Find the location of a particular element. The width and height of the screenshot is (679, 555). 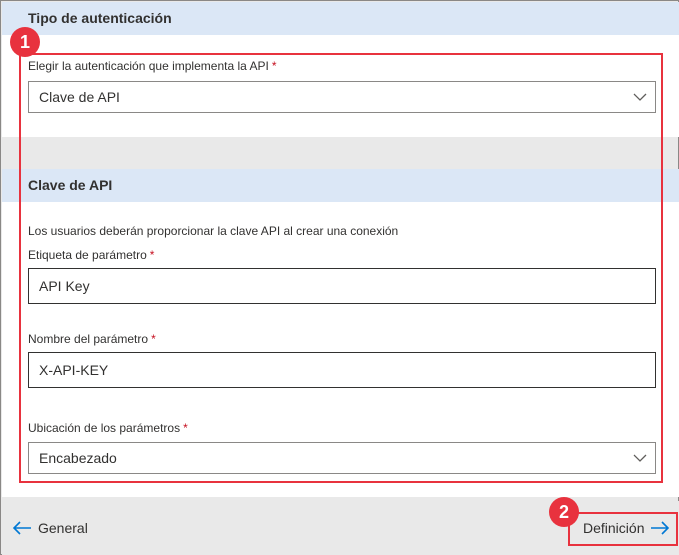

back-general-label: General is located at coordinates (63, 528).